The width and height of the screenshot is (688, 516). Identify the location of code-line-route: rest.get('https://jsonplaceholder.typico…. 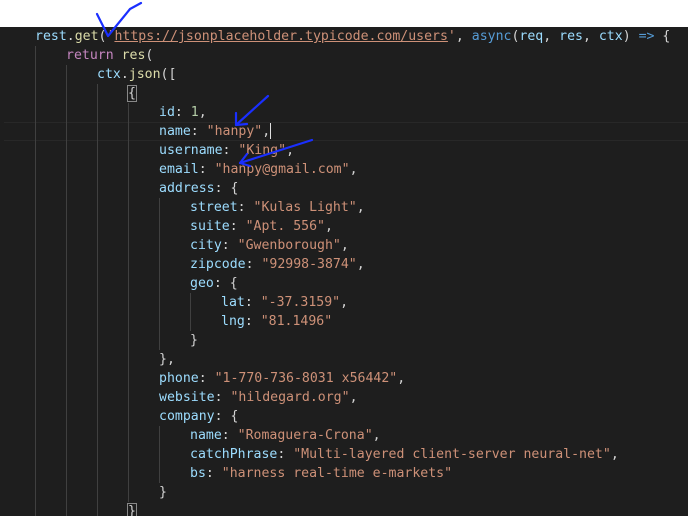
(353, 36).